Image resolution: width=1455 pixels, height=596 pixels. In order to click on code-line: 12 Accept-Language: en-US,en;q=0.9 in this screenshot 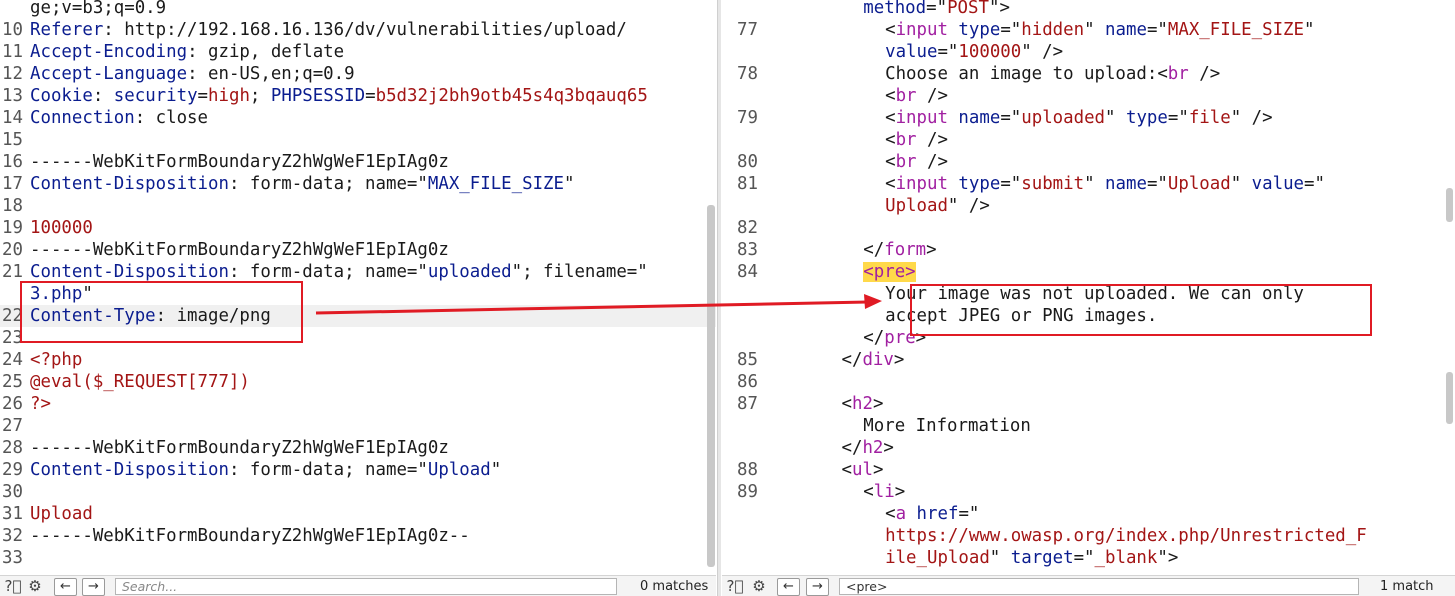, I will do `click(358, 74)`.